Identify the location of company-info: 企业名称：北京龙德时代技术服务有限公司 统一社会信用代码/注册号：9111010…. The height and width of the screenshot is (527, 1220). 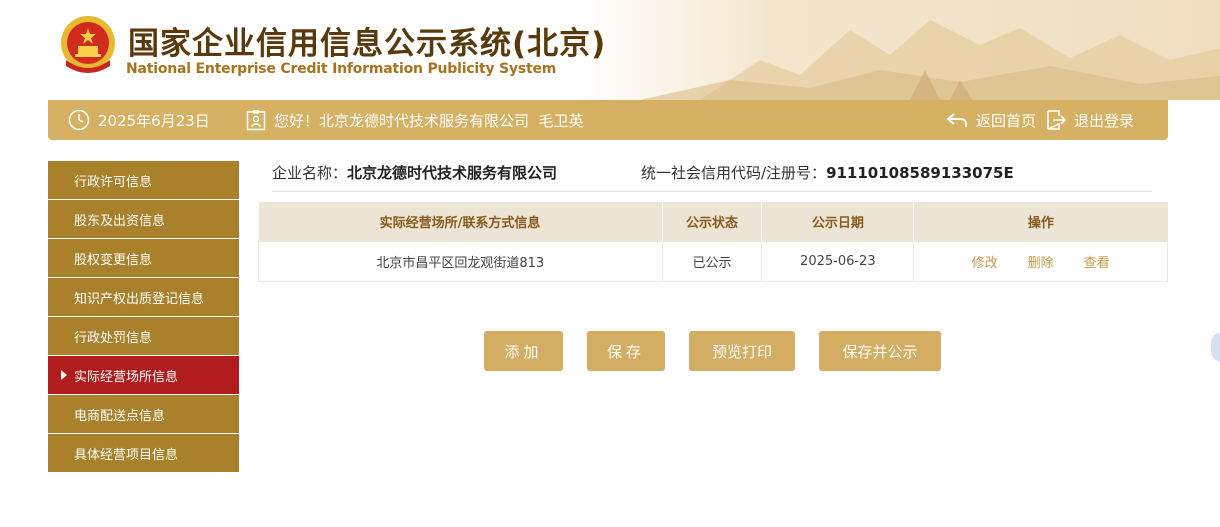
(712, 176).